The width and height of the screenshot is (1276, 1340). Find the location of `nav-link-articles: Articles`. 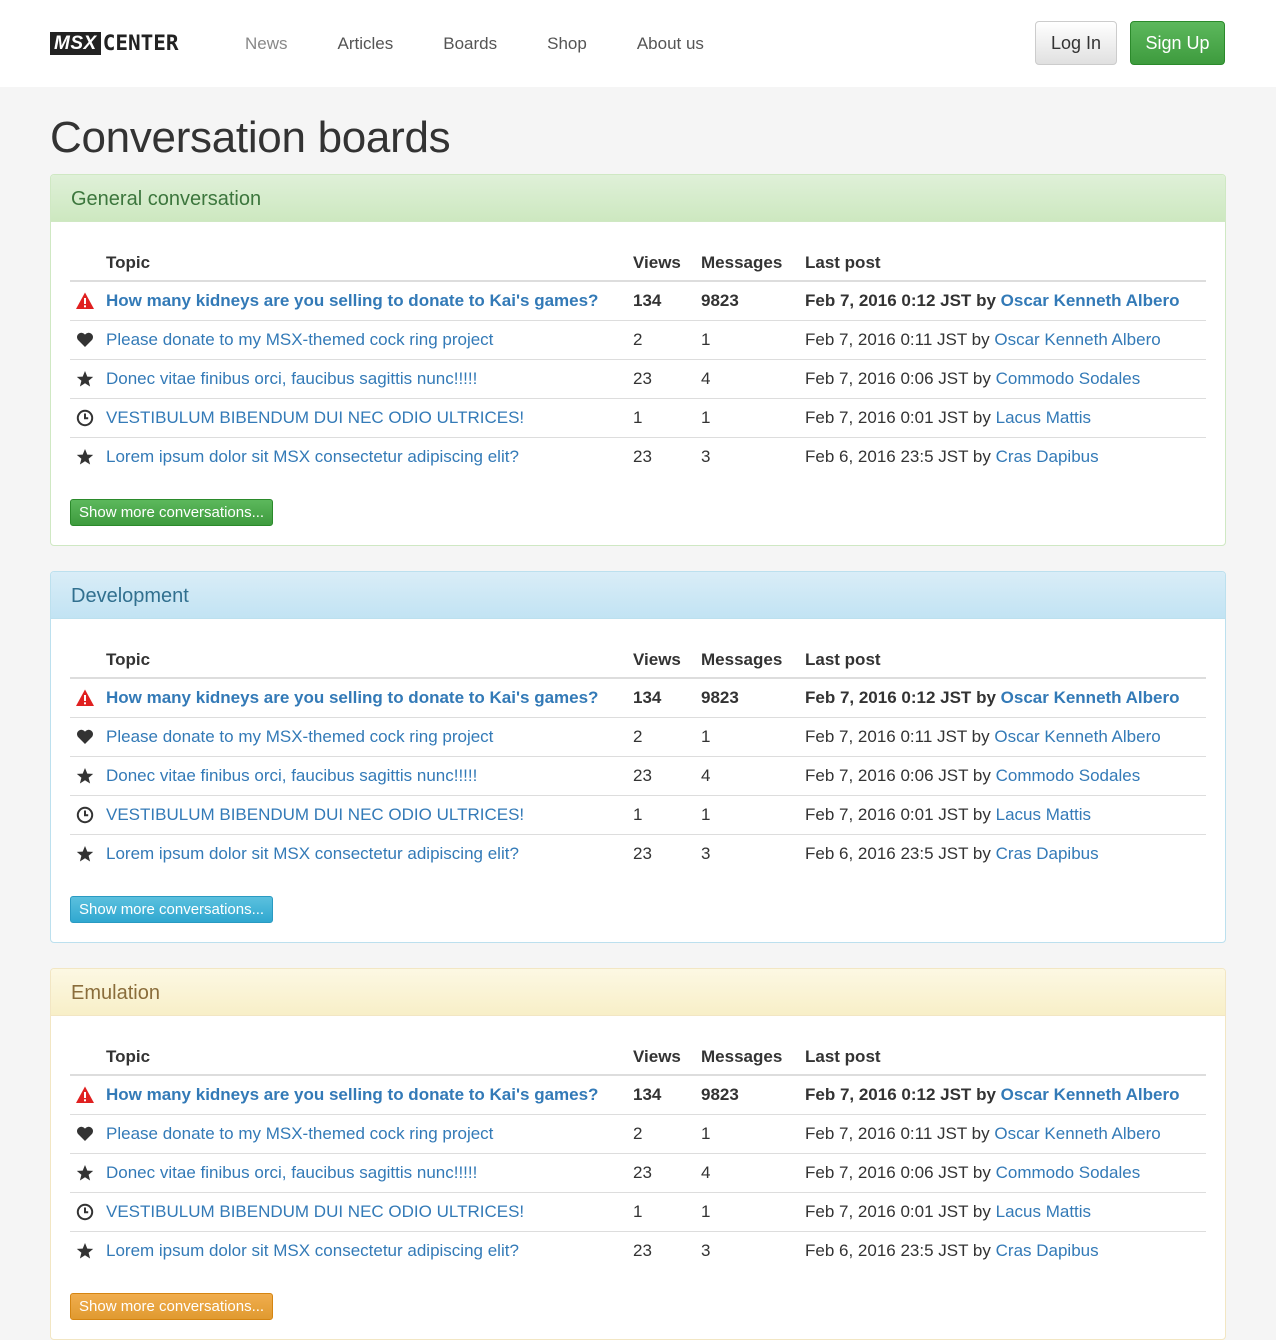

nav-link-articles: Articles is located at coordinates (366, 44).